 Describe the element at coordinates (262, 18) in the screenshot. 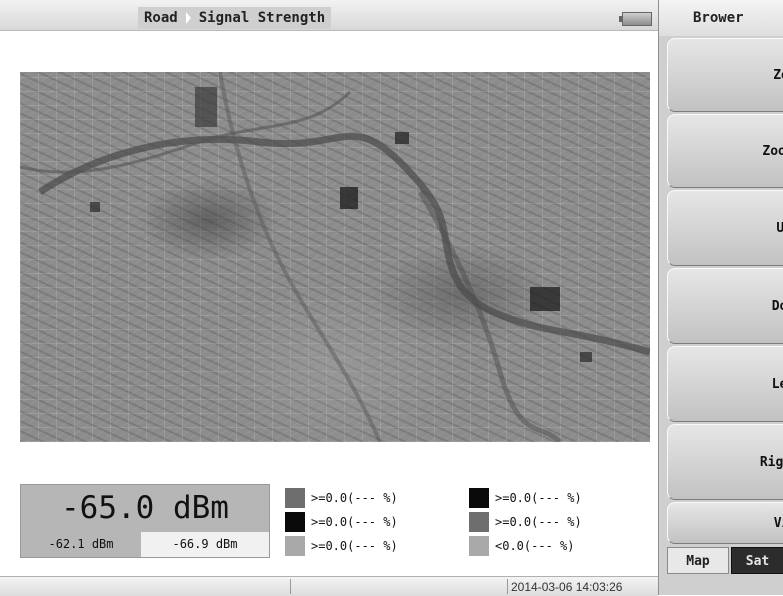

I see `breadcrumb-measurement: Signal Strength` at that location.